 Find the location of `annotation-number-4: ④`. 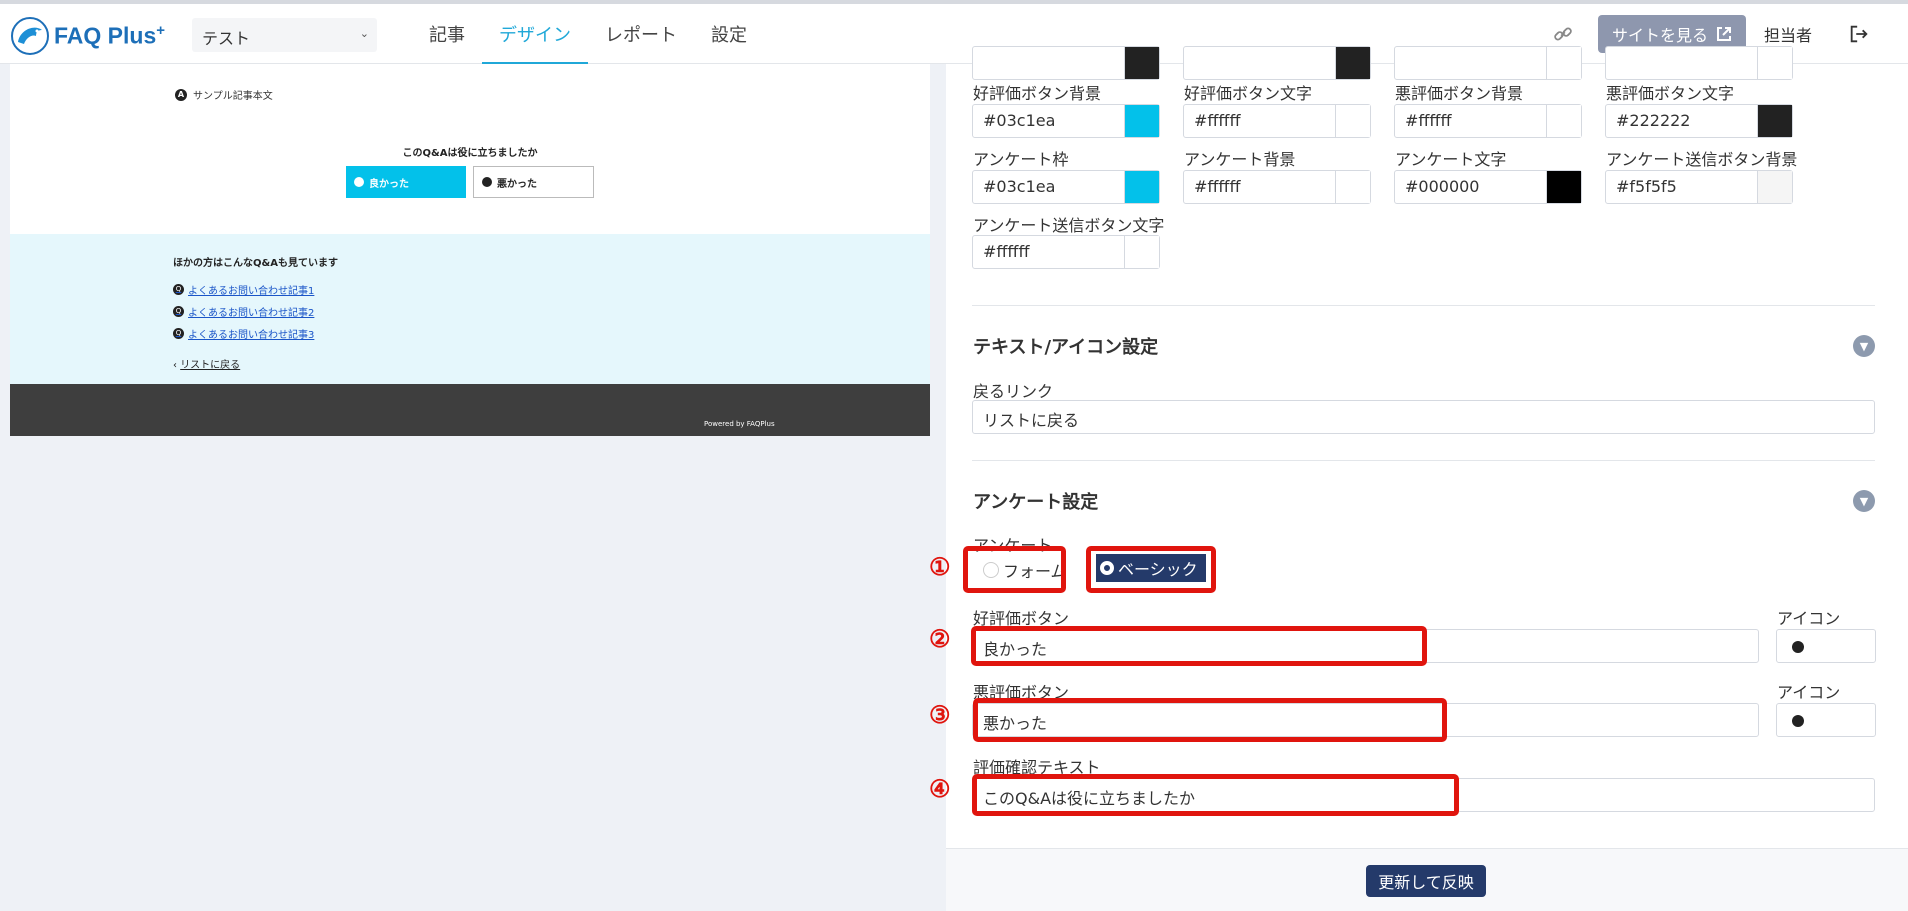

annotation-number-4: ④ is located at coordinates (940, 788).